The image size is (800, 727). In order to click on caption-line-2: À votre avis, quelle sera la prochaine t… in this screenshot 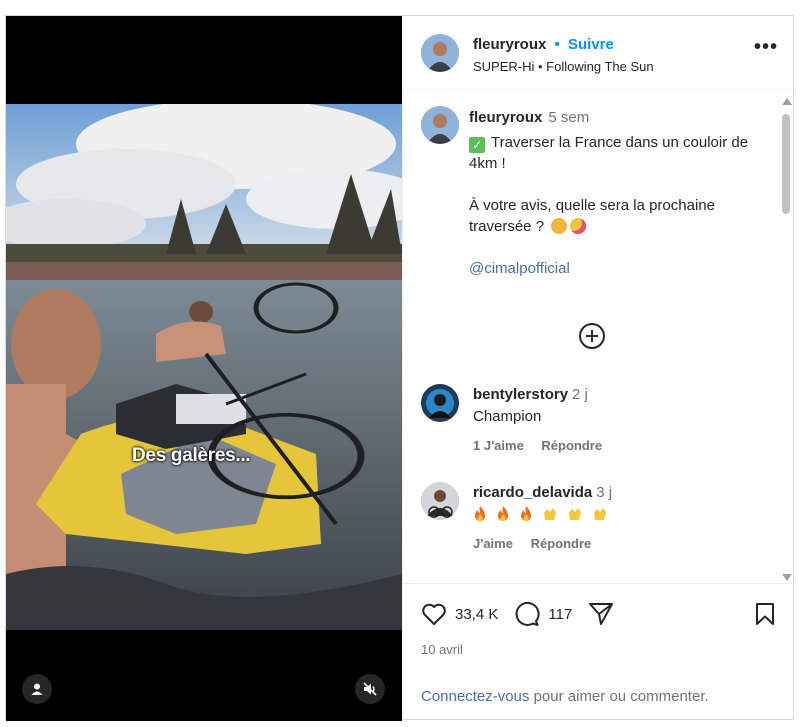, I will do `click(592, 216)`.